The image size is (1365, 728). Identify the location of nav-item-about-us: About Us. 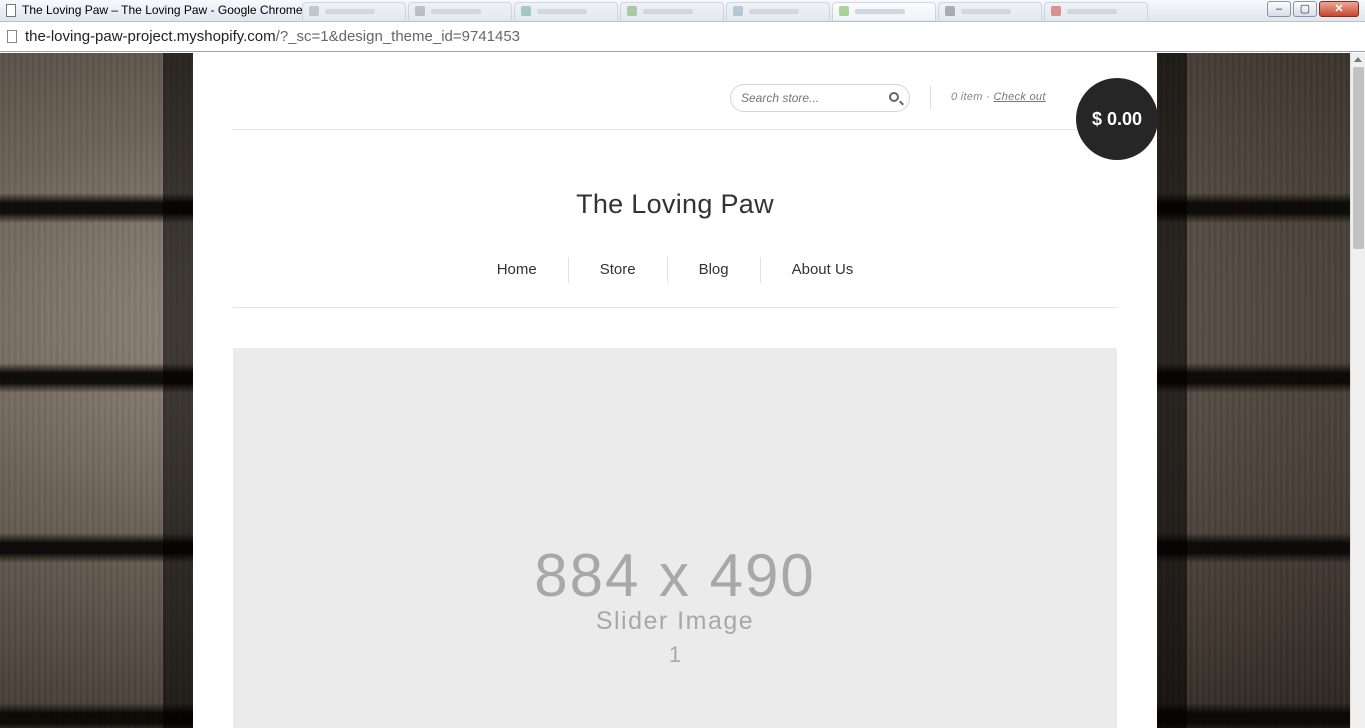
(822, 270).